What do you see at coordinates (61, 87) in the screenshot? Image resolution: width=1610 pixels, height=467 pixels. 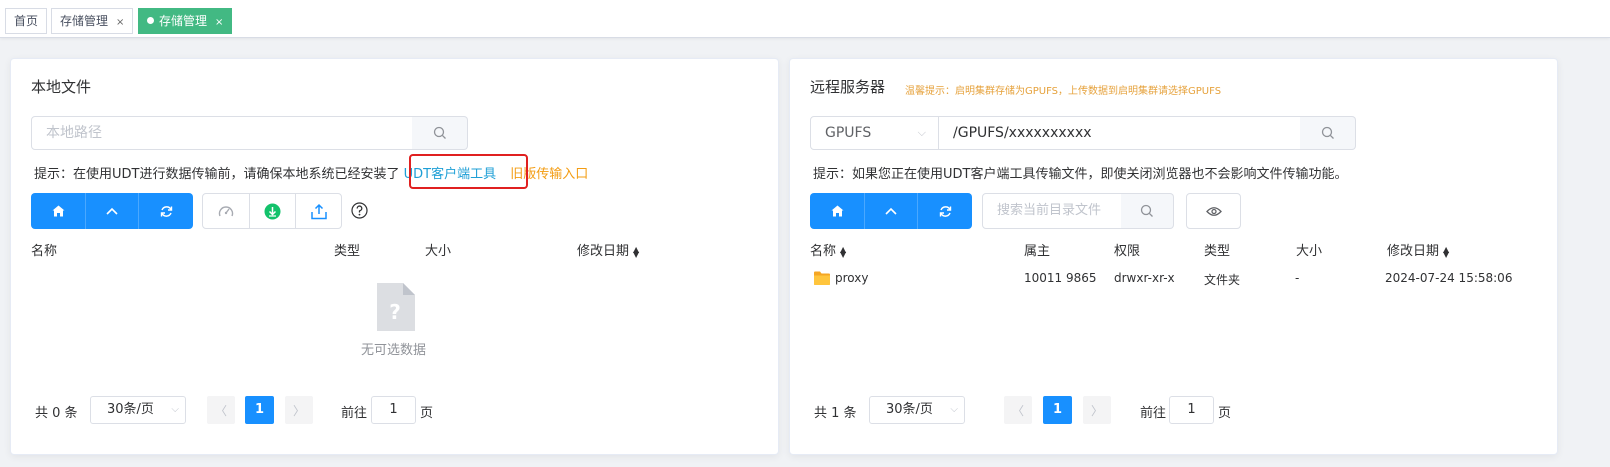 I see `local-panel-title: 本地文件` at bounding box center [61, 87].